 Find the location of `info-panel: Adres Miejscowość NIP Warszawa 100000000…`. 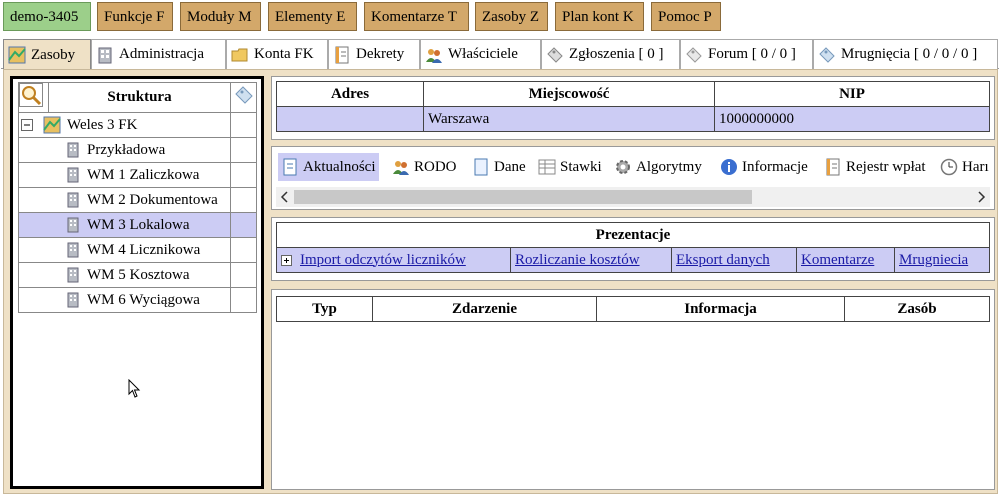

info-panel: Adres Miejscowość NIP Warszawa 100000000… is located at coordinates (633, 108).